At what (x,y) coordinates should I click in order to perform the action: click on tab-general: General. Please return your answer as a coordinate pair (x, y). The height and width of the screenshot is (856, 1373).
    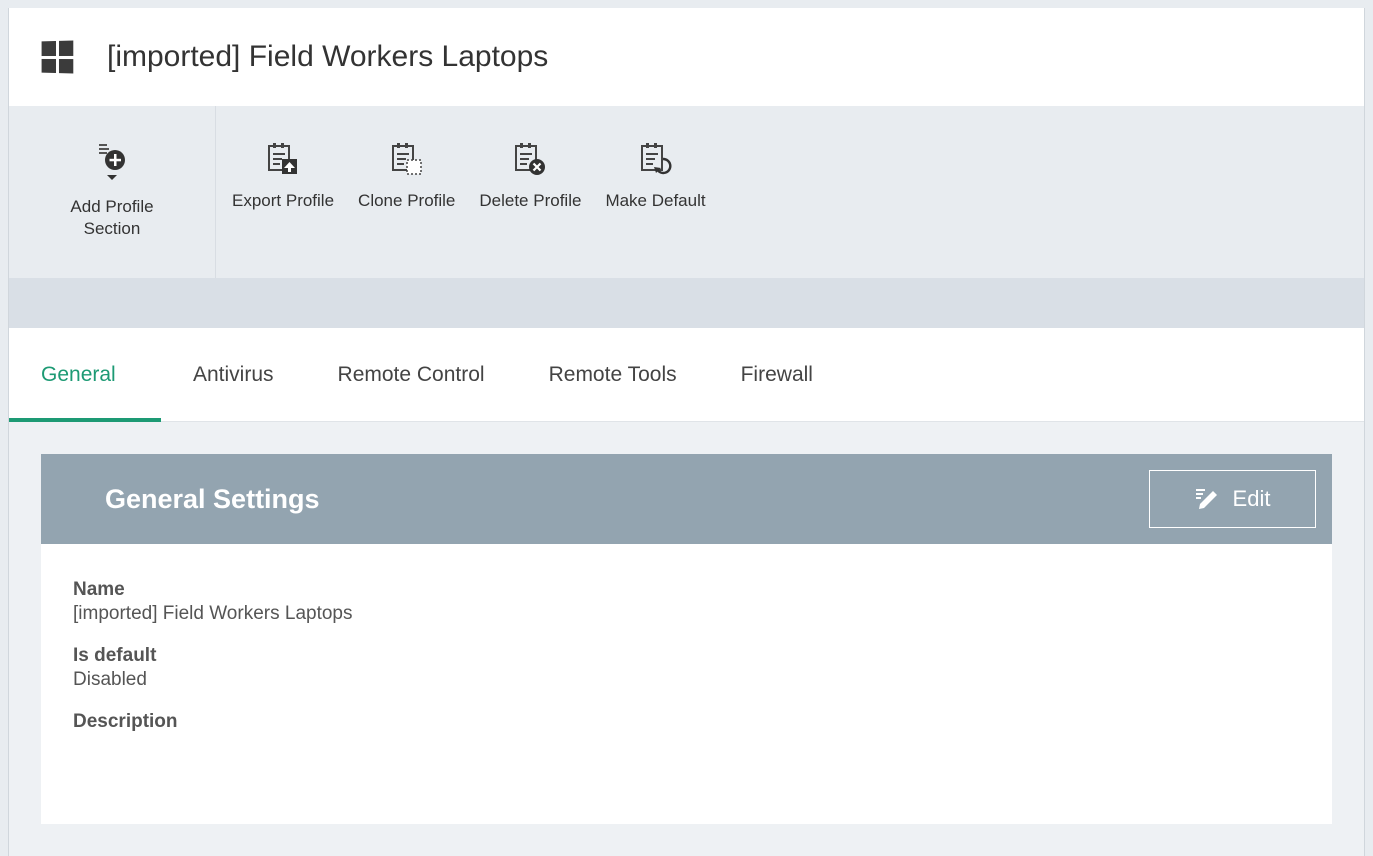
    Looking at the image, I should click on (85, 375).